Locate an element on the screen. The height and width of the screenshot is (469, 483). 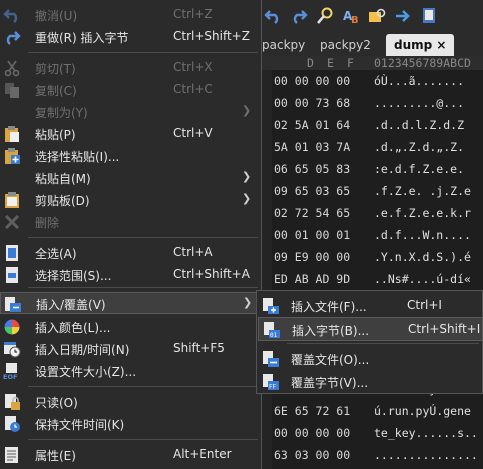
hex-row: 02 72 54 65 .e.f.Z.e.e.k.r is located at coordinates (367, 213).